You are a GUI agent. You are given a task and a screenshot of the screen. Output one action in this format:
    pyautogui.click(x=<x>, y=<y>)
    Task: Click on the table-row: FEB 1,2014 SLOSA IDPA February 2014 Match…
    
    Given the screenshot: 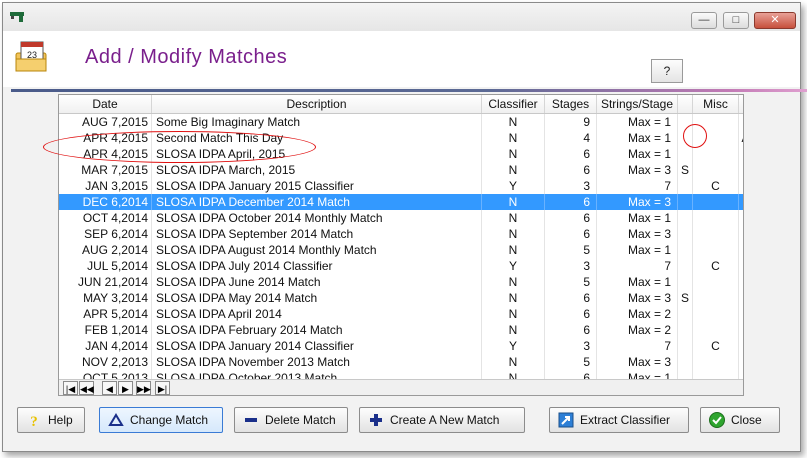 What is the action you would take?
    pyautogui.click(x=401, y=330)
    